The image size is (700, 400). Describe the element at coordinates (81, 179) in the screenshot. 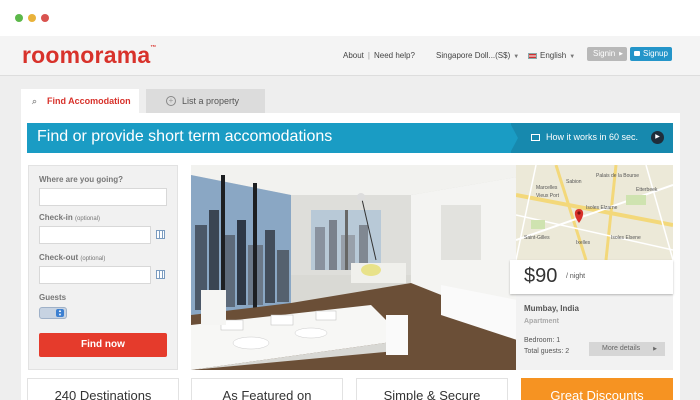

I see `destination-label: Where are you going?` at that location.